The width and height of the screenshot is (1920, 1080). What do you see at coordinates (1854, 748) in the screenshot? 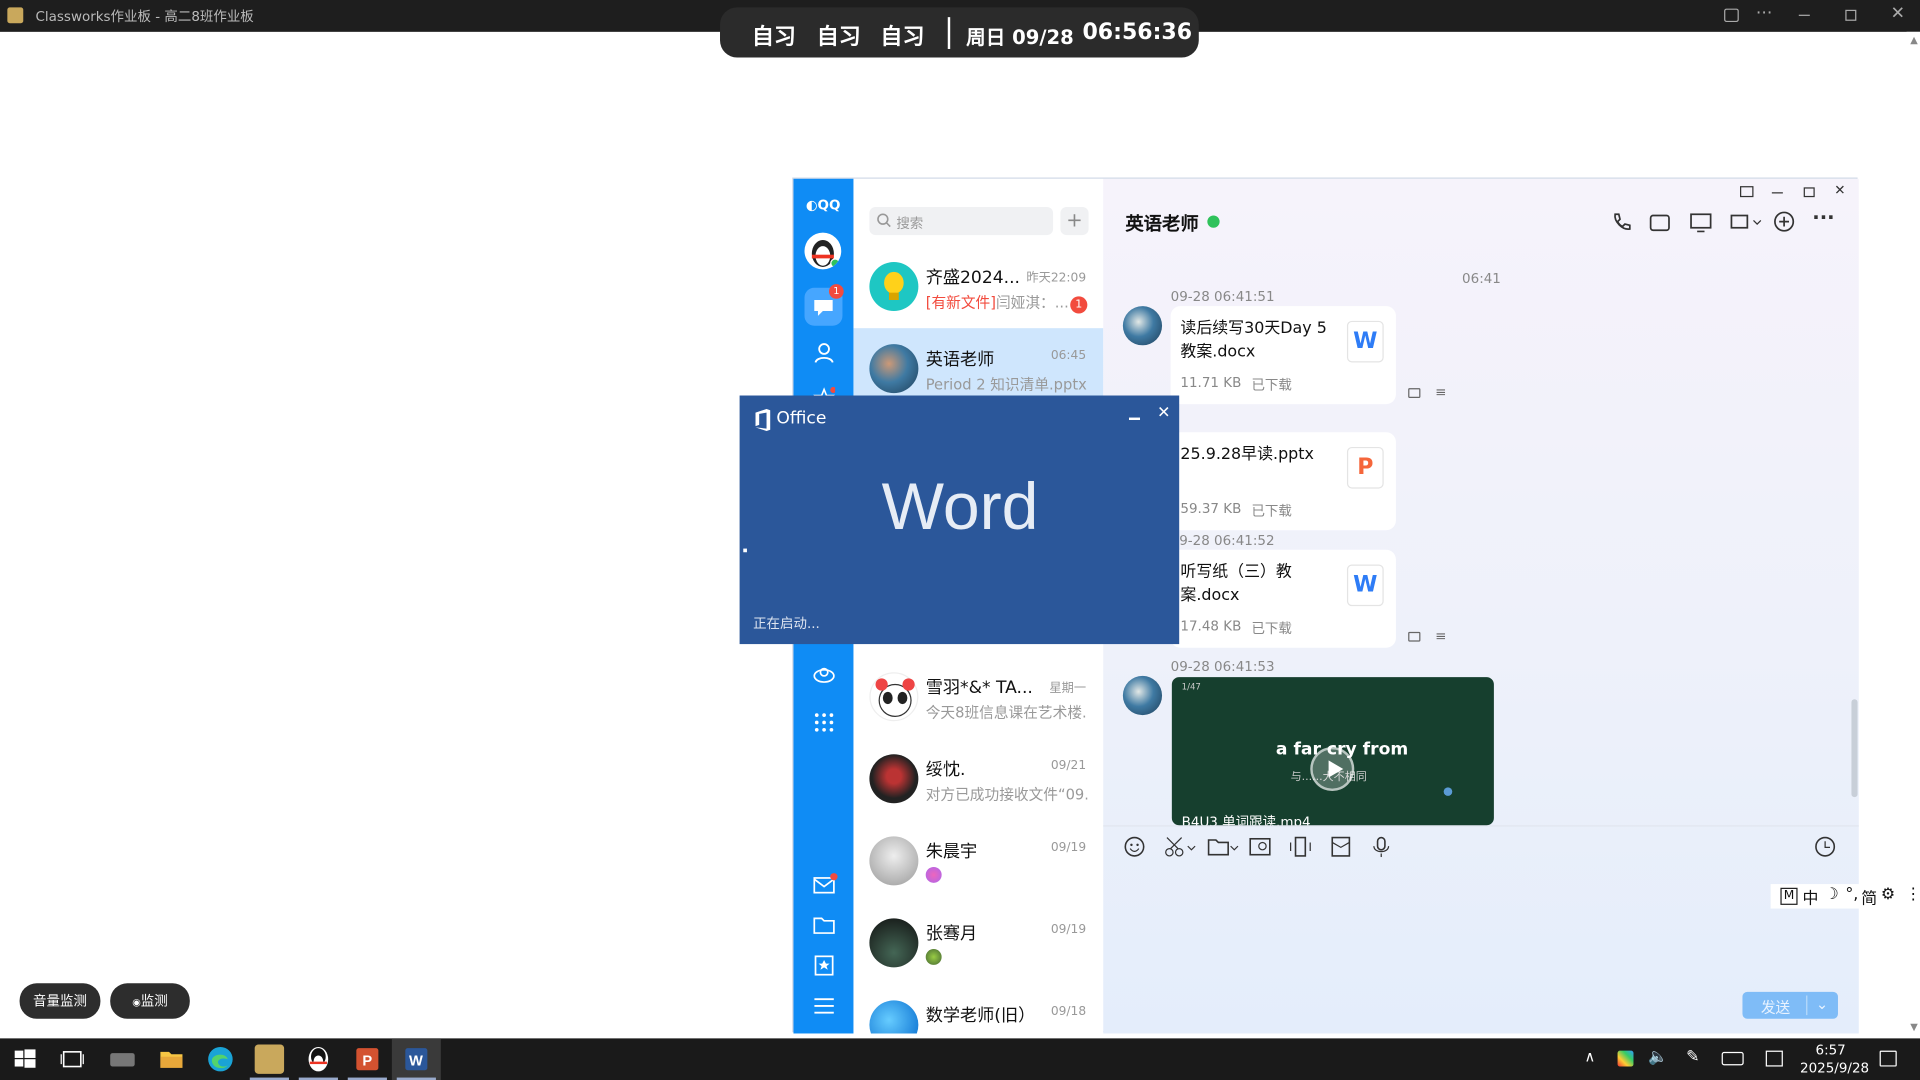
I see `chat-scrollbar` at bounding box center [1854, 748].